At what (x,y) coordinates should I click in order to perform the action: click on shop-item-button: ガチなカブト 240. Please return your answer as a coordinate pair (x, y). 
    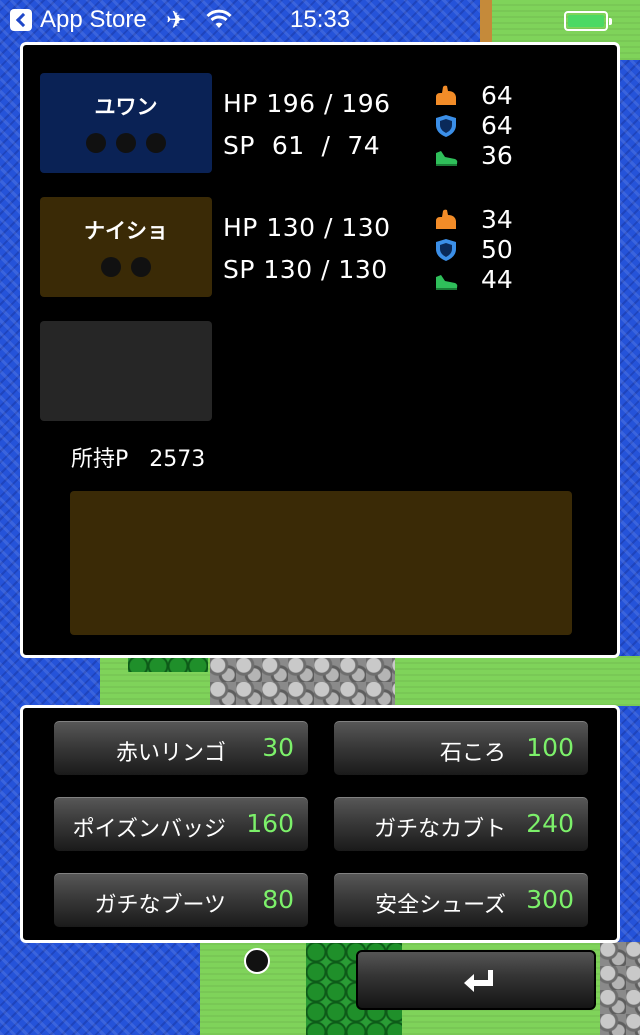
    Looking at the image, I should click on (461, 824).